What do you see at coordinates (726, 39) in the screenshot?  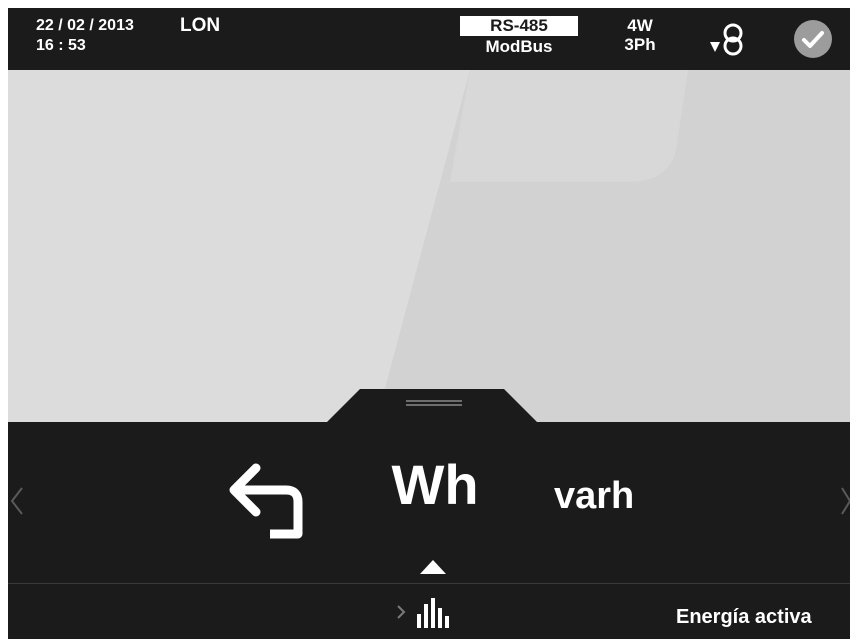 I see `transformer-icon` at bounding box center [726, 39].